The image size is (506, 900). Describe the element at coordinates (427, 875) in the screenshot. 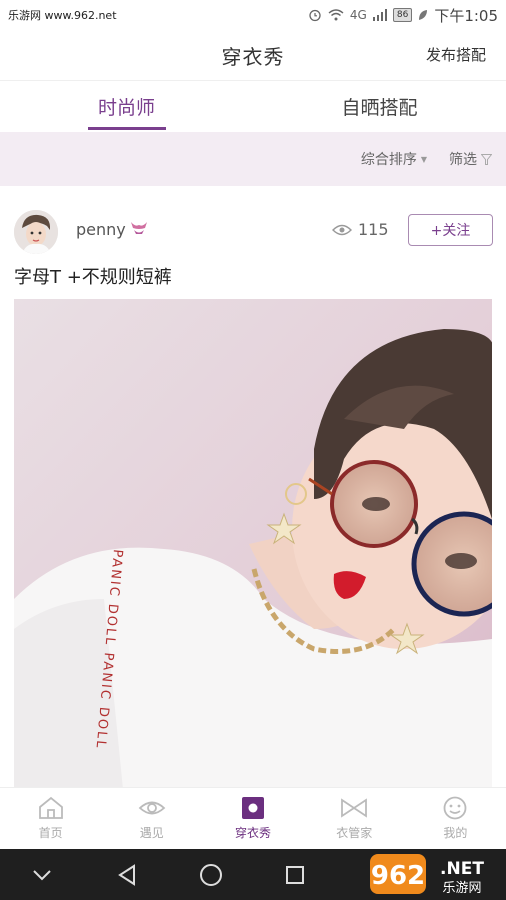

I see `962-net-logo: 962 .NET 乐游网` at that location.